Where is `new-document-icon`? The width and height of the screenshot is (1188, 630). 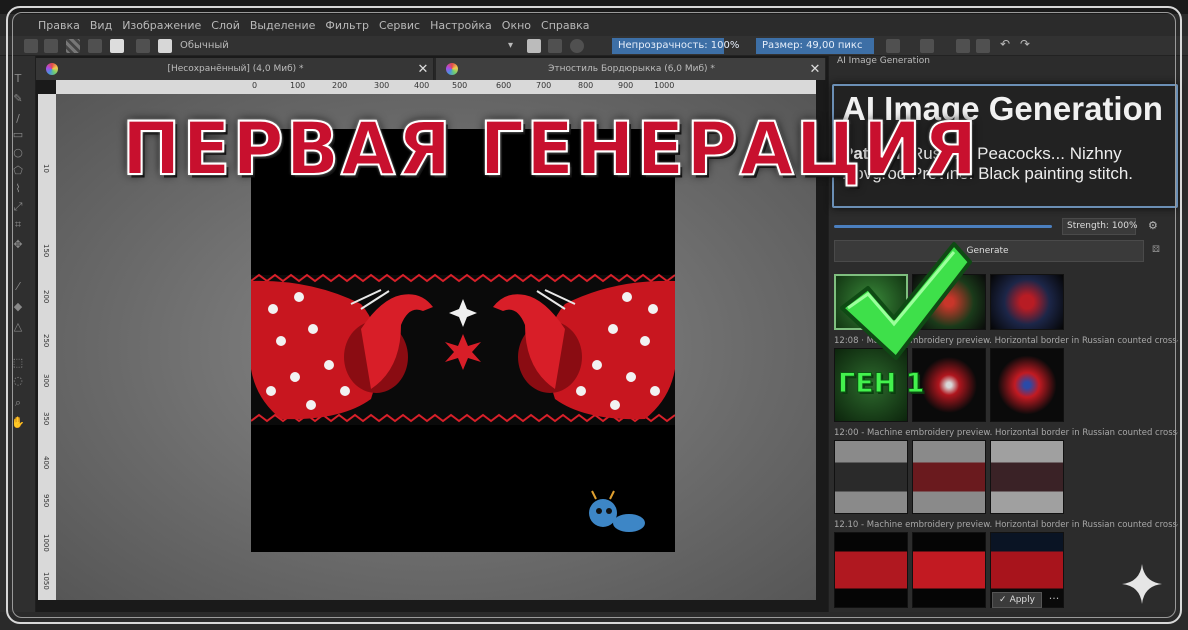
new-document-icon is located at coordinates (31, 46).